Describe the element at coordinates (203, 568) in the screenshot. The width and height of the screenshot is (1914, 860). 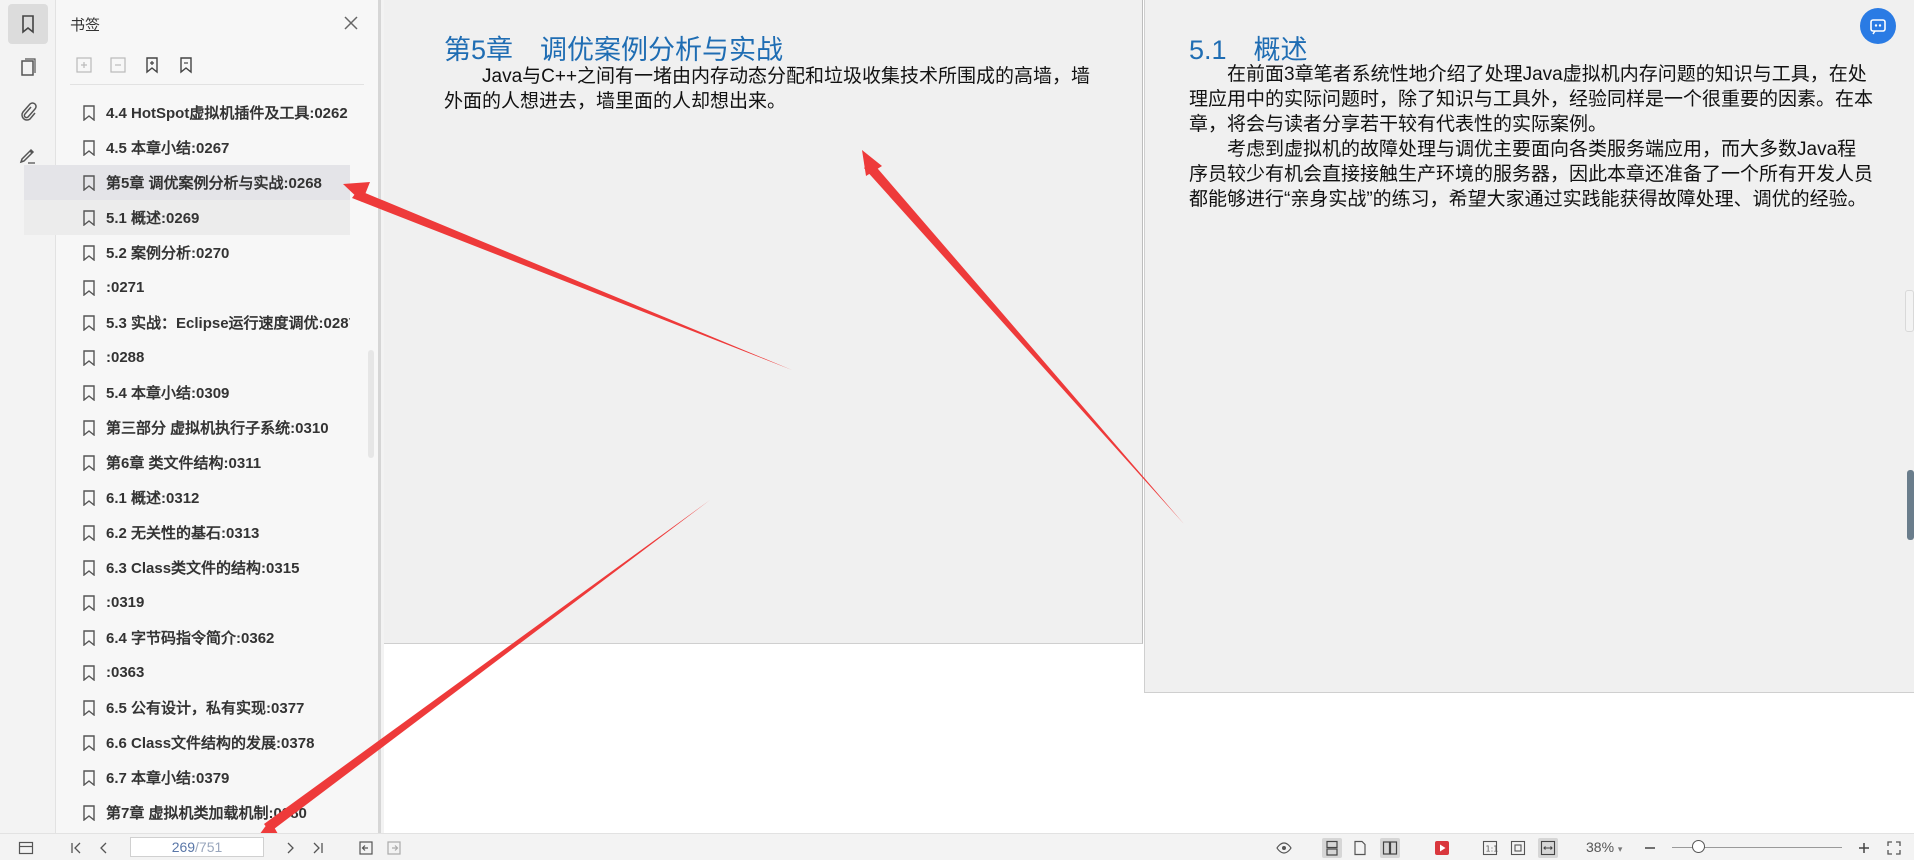
I see `bookmark-label: 6.3 Class类文件的结构:0315` at that location.